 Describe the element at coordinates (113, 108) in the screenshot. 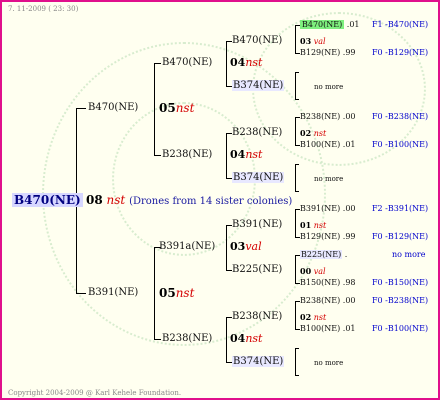

I see `gen1-name: B470(NE)` at that location.